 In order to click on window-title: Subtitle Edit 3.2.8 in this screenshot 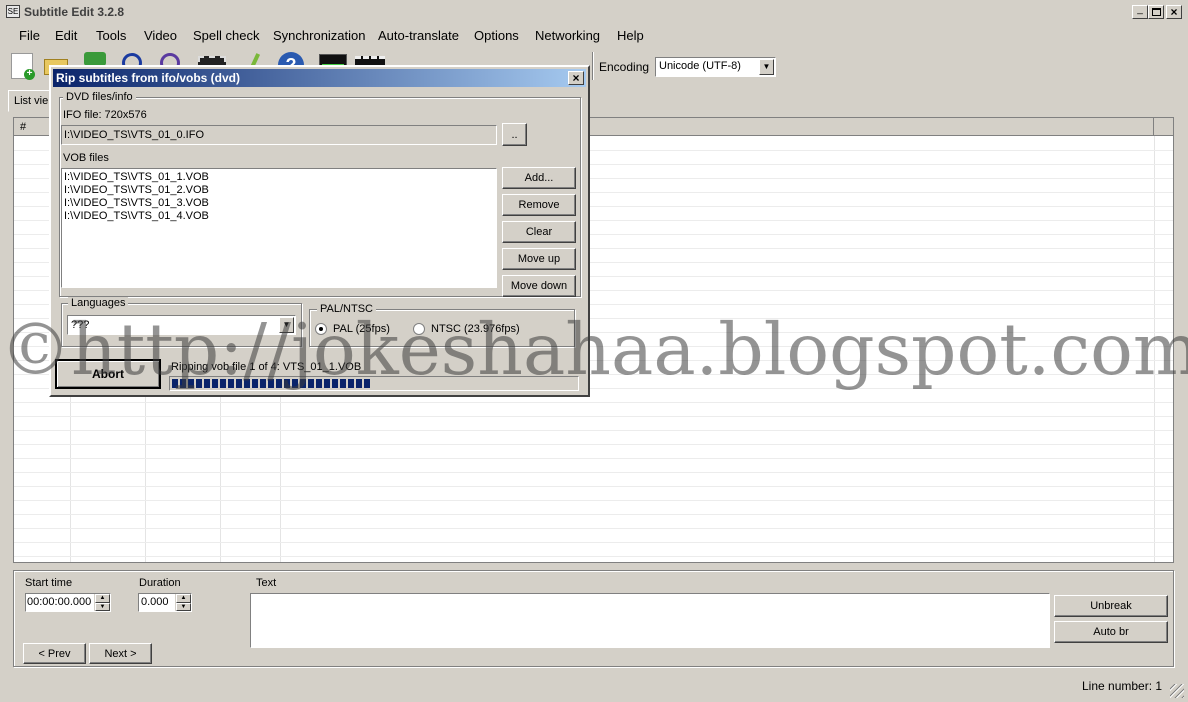, I will do `click(74, 12)`.